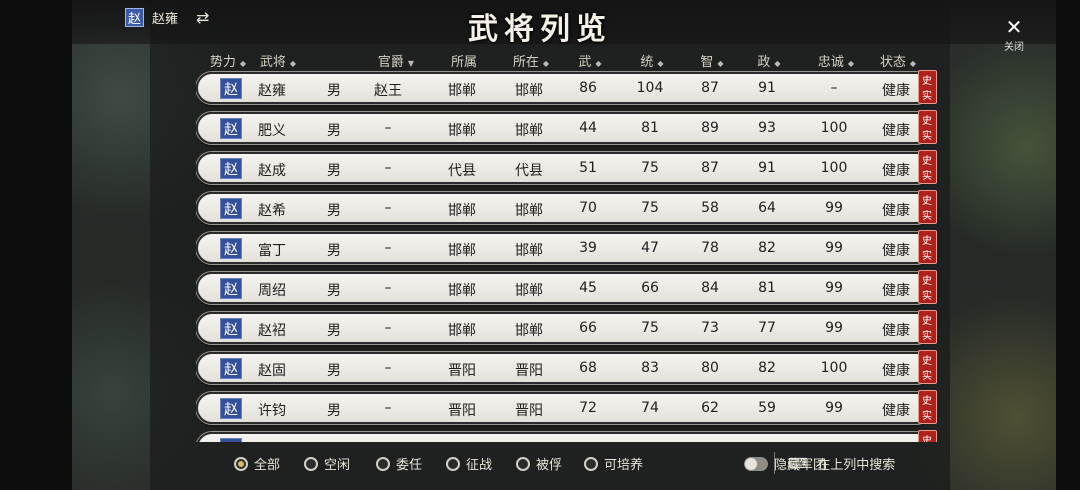 This screenshot has width=1080, height=490. Describe the element at coordinates (462, 371) in the screenshot. I see `cell-home: 晋阳` at that location.